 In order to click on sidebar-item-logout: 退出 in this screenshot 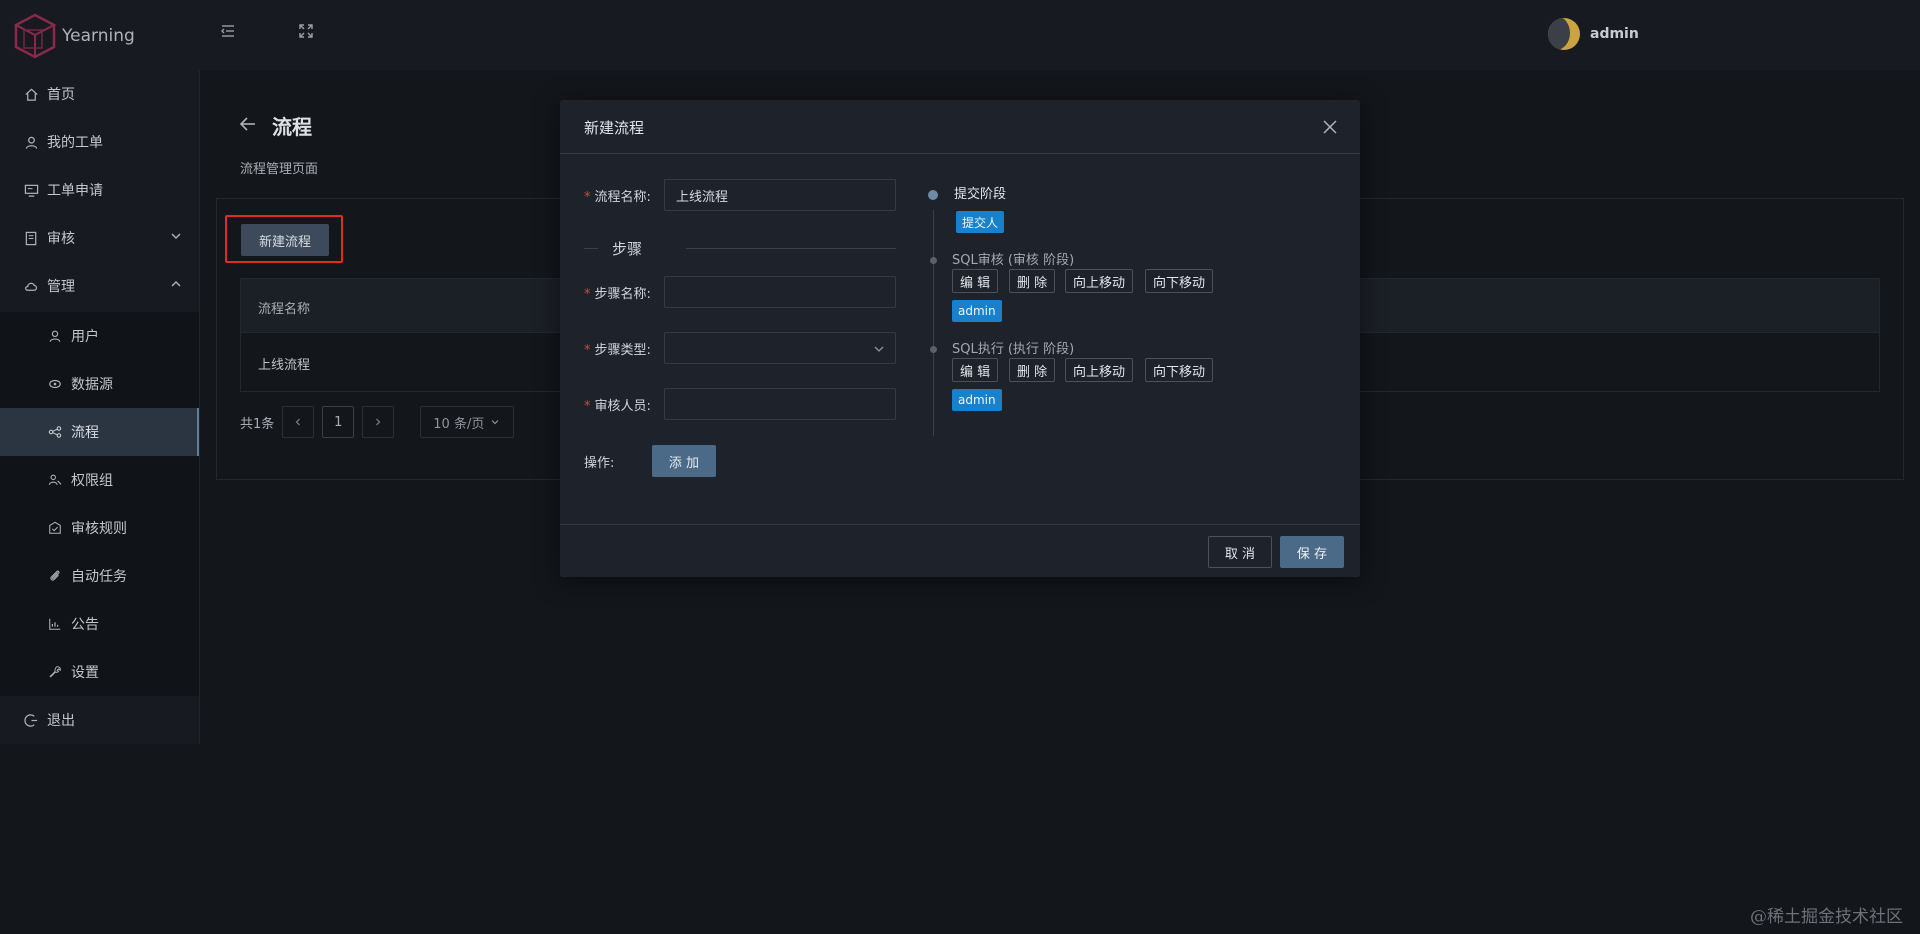, I will do `click(100, 720)`.